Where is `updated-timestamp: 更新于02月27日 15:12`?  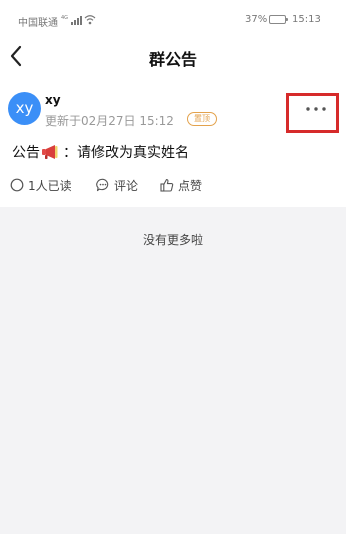
updated-timestamp: 更新于02月27日 15:12 is located at coordinates (109, 121).